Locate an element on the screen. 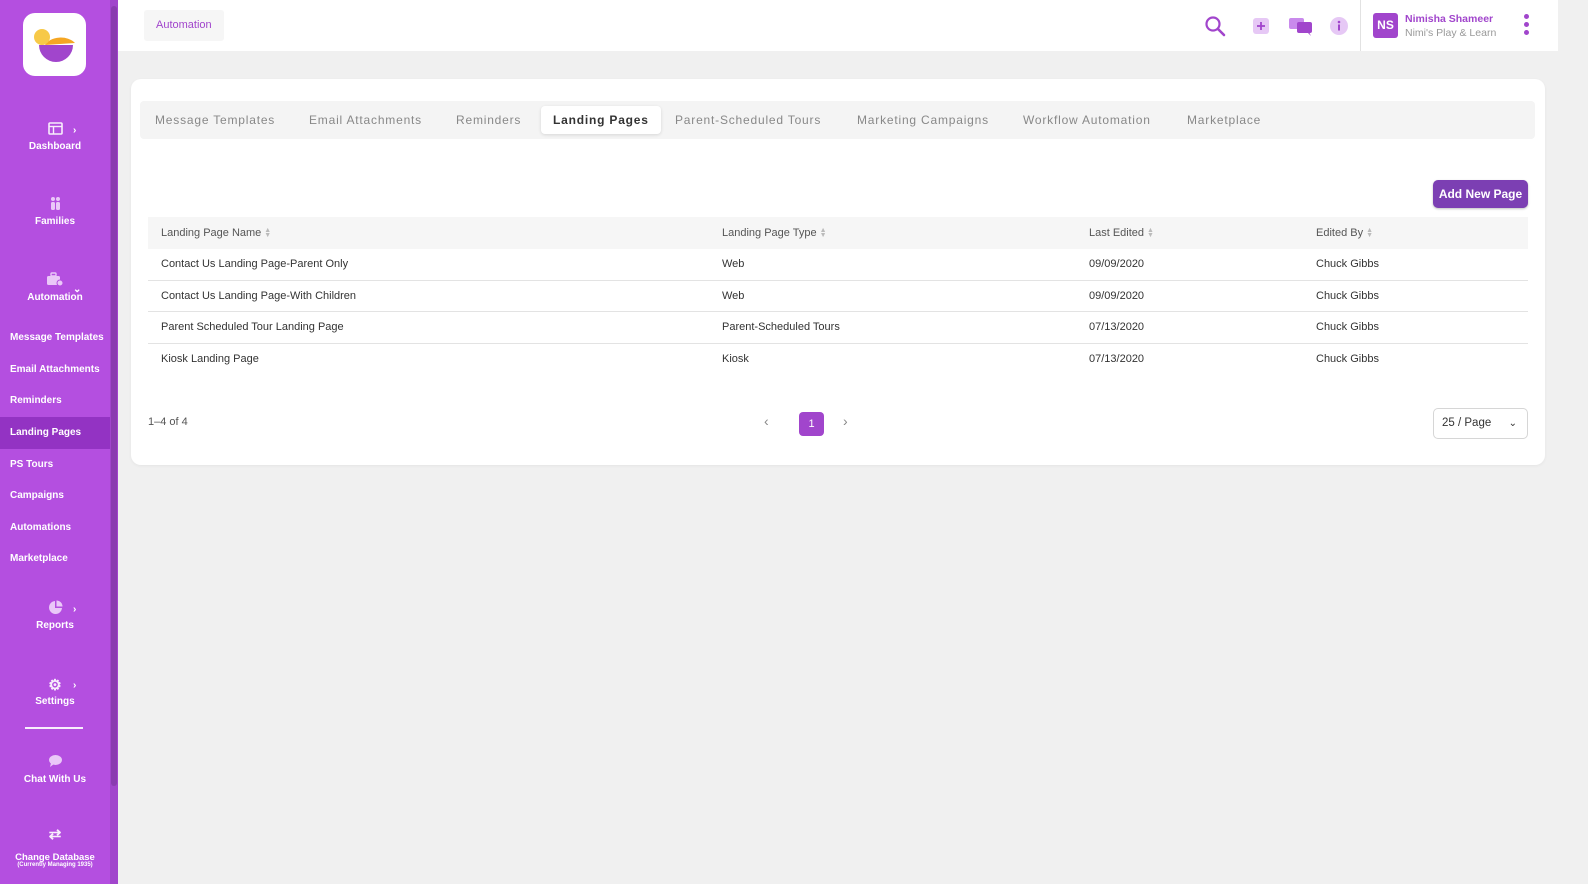 The height and width of the screenshot is (884, 1588). cell-type: Parent-Scheduled Tours is located at coordinates (781, 327).